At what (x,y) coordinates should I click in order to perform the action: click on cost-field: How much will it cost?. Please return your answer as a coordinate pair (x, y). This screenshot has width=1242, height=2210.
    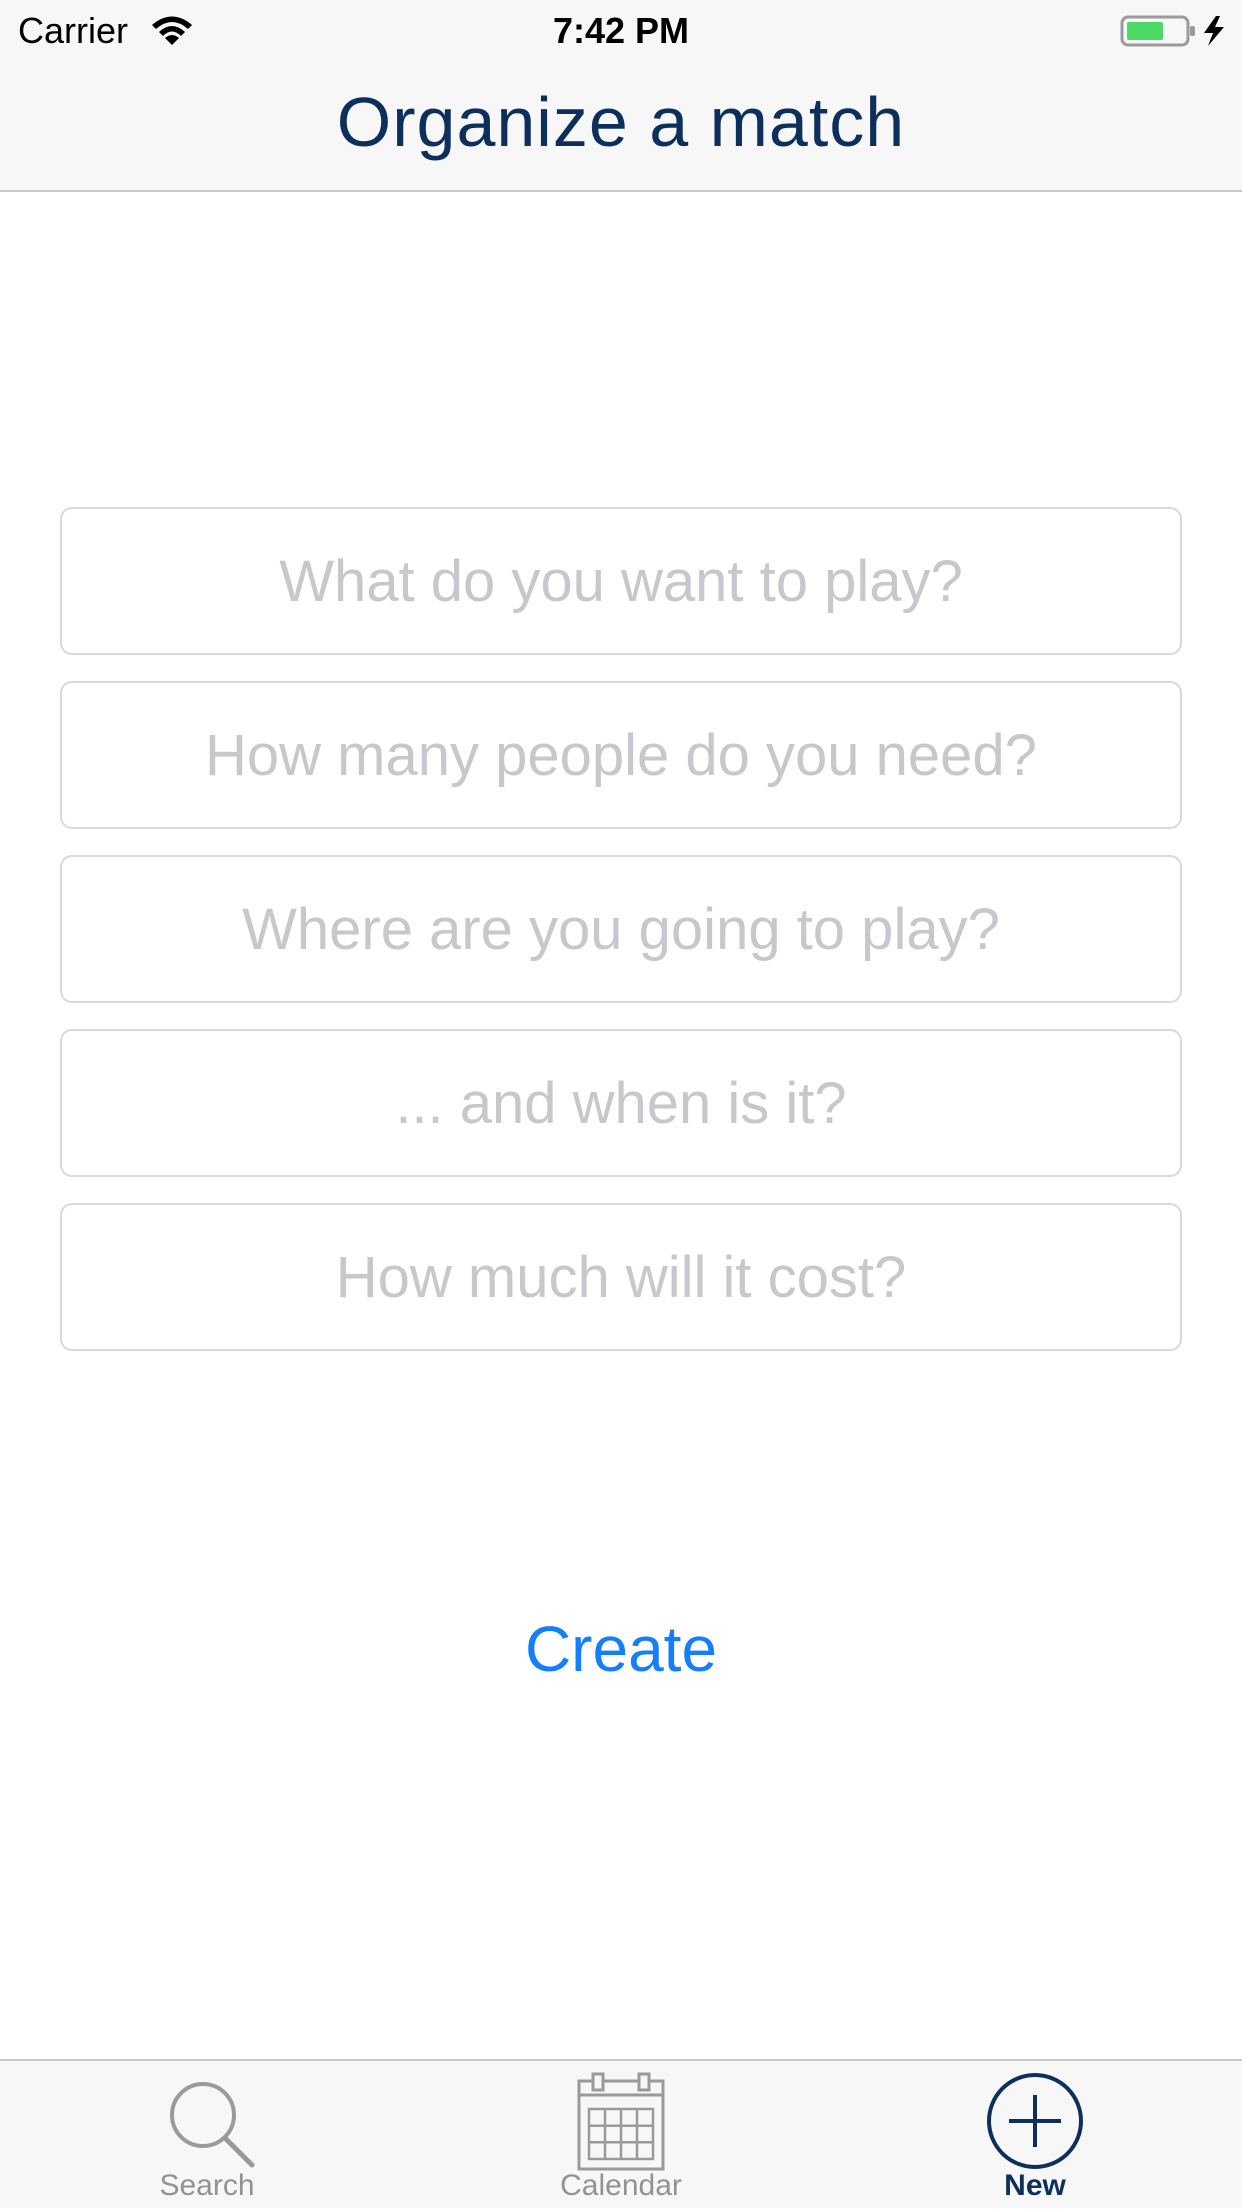
    Looking at the image, I should click on (621, 1277).